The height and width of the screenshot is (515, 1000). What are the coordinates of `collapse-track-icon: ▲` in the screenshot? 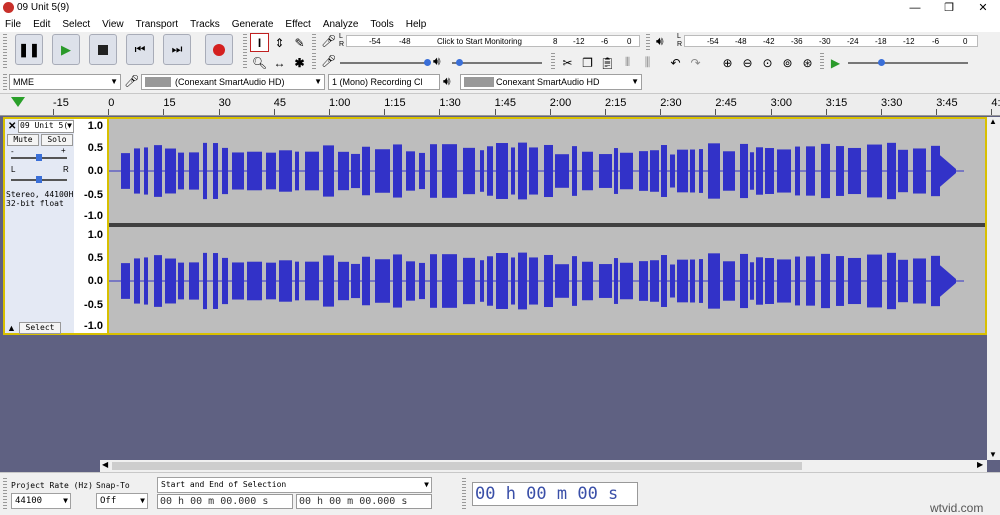 It's located at (11, 328).